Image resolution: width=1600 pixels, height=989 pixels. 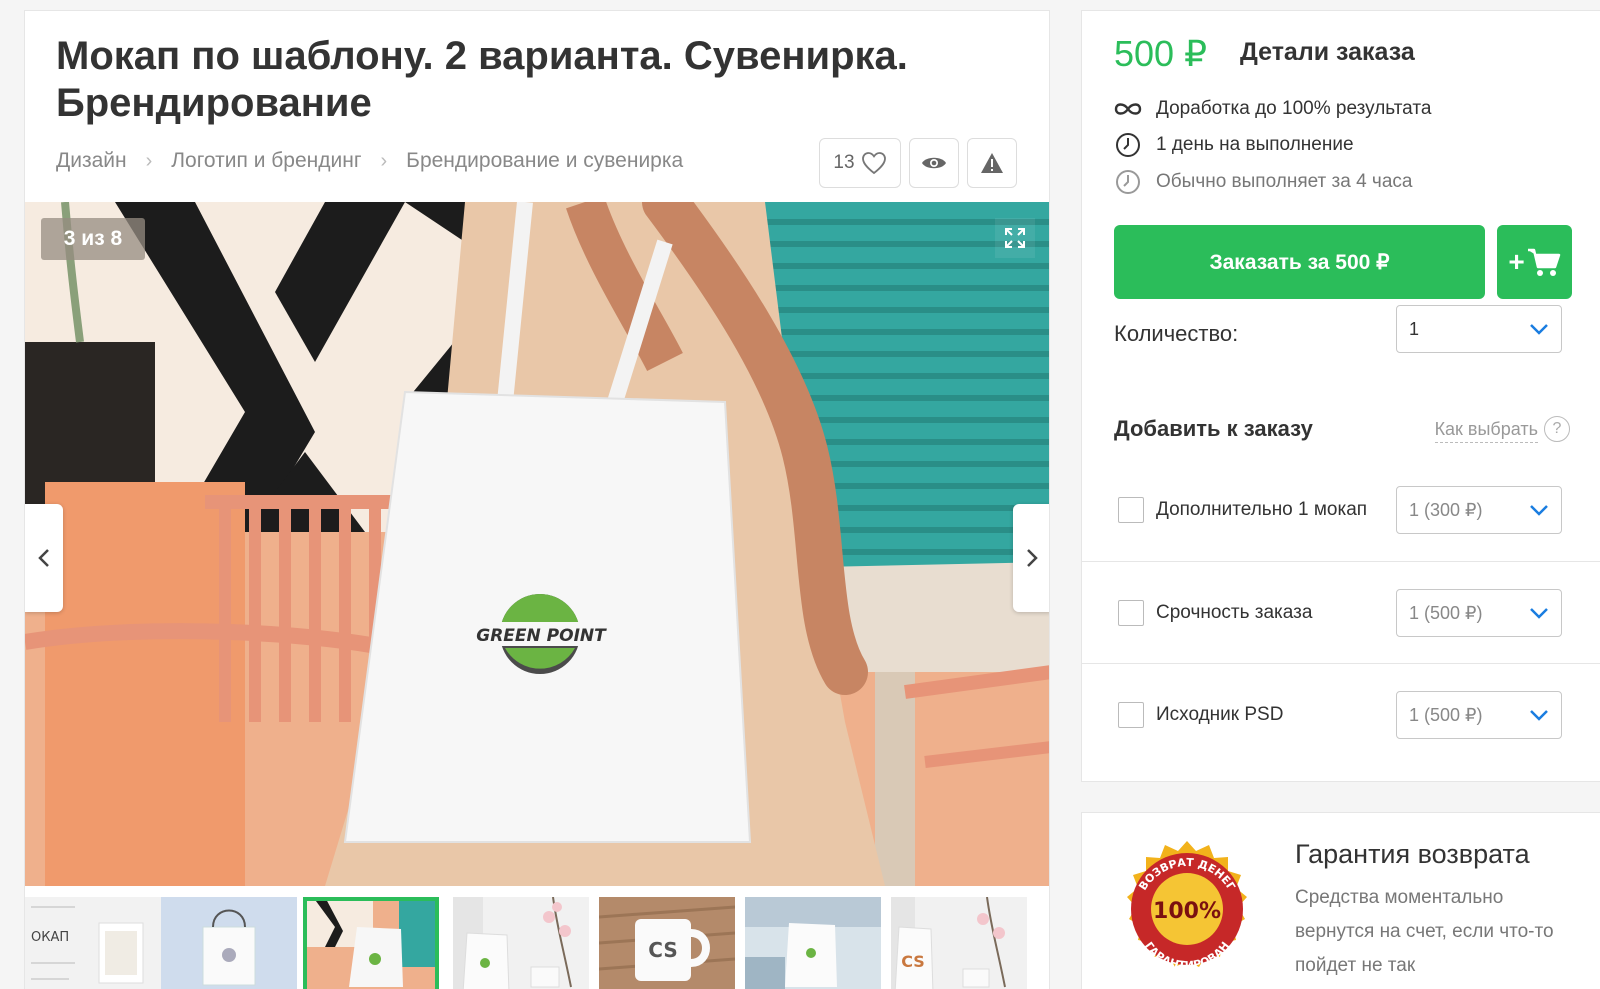 I want to click on eye-icon, so click(x=934, y=163).